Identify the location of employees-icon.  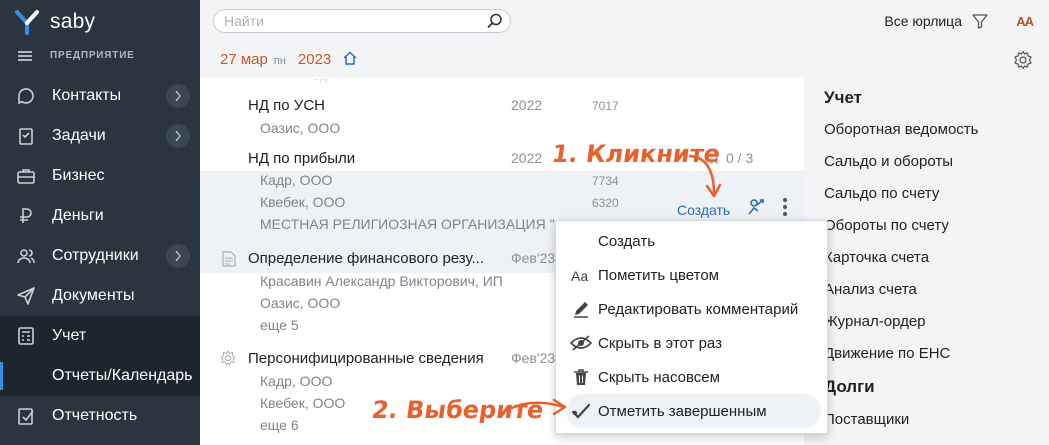
(26, 256).